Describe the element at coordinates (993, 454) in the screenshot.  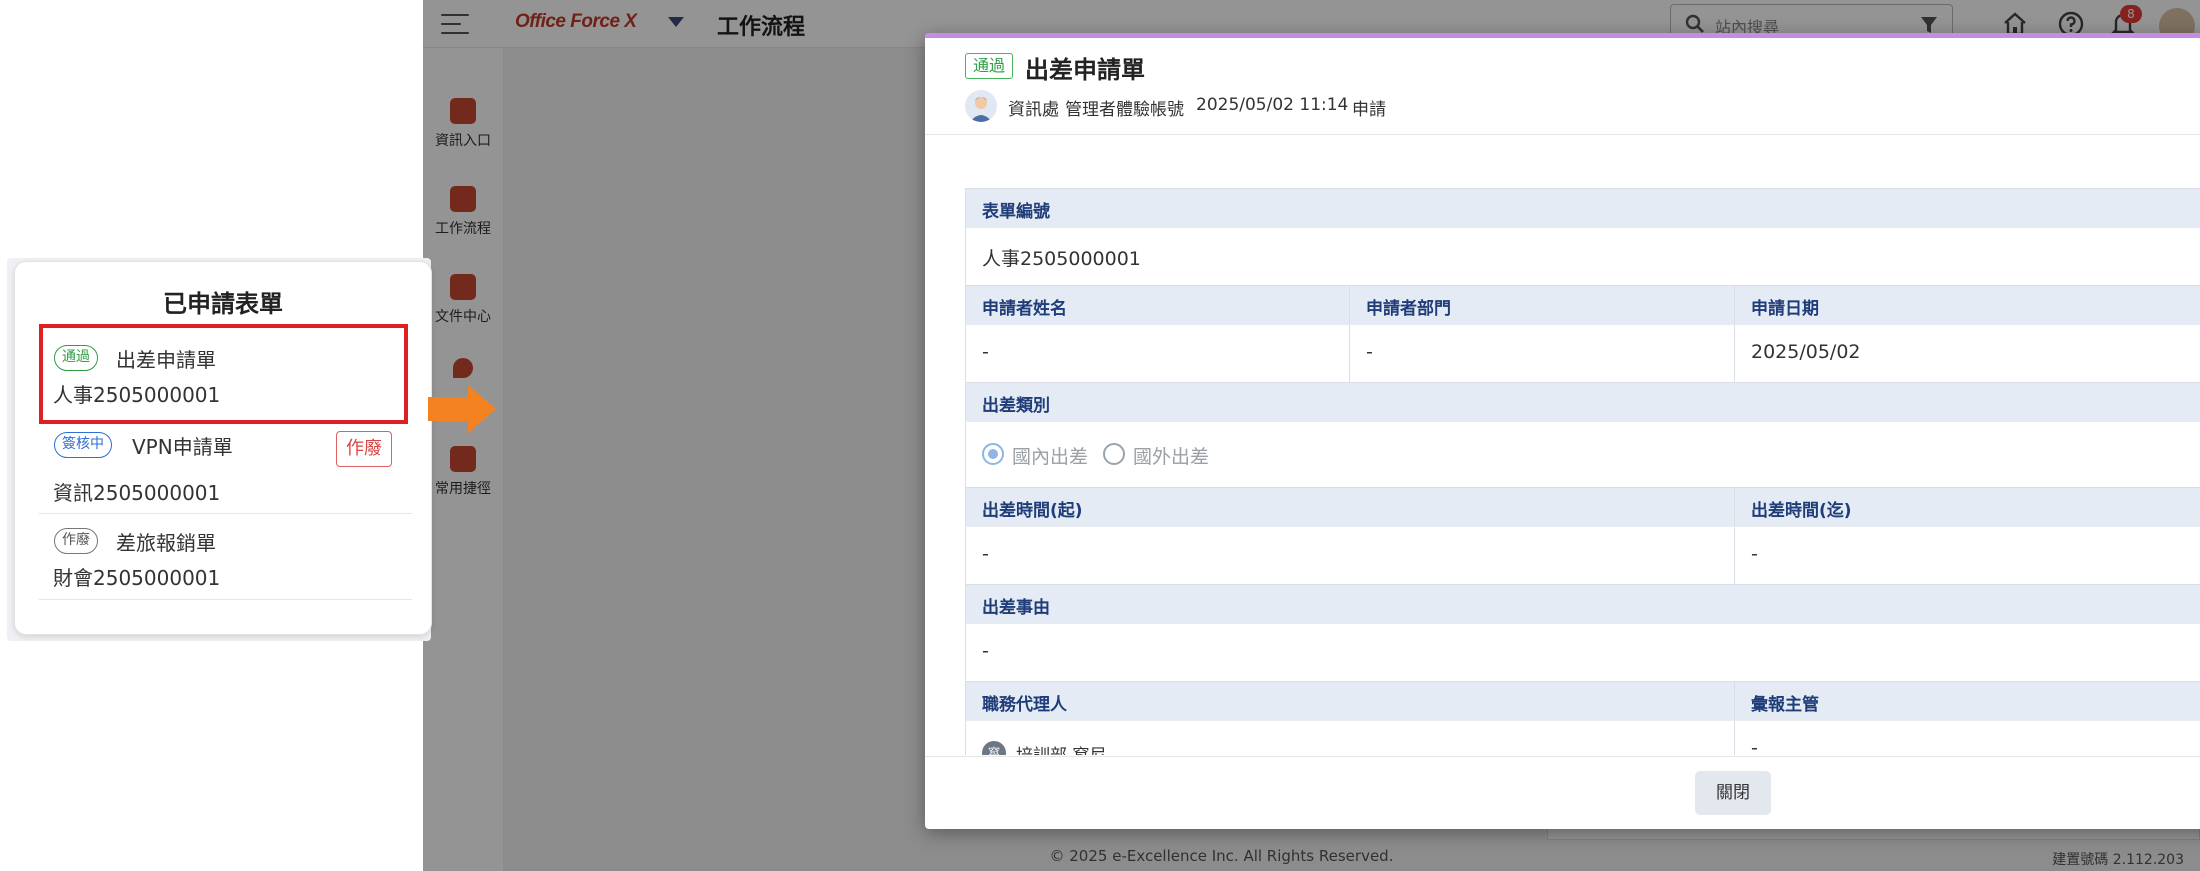
I see `radio-domestic` at that location.